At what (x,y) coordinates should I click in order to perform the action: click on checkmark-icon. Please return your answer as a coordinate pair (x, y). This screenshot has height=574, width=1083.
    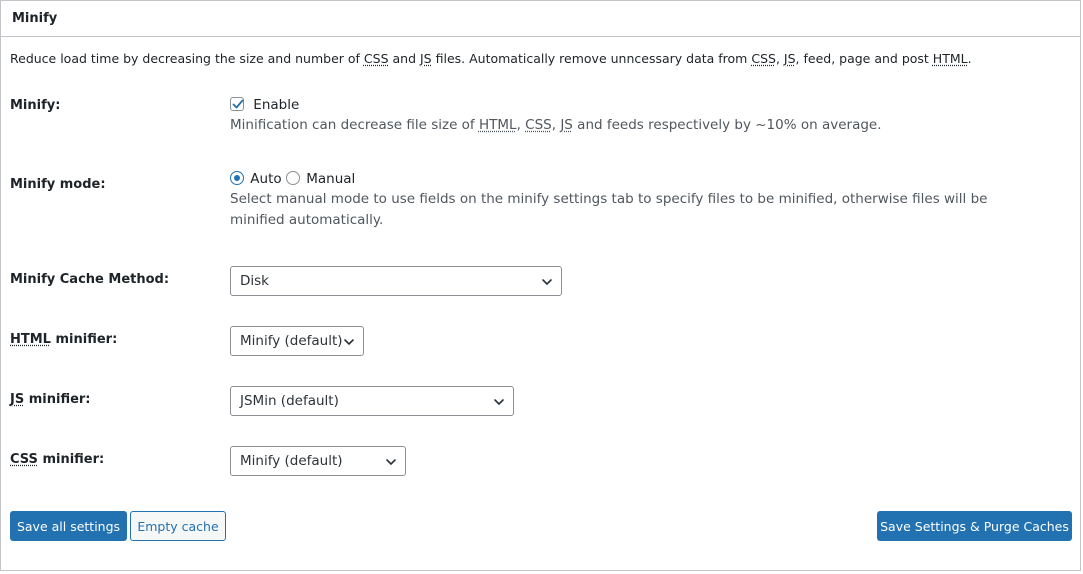
    Looking at the image, I should click on (238, 104).